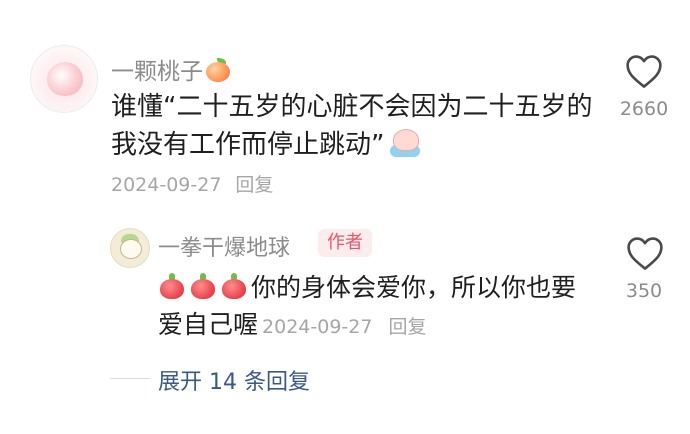 This screenshot has height=434, width=690. Describe the element at coordinates (405, 143) in the screenshot. I see `crying-sticker-icon` at that location.